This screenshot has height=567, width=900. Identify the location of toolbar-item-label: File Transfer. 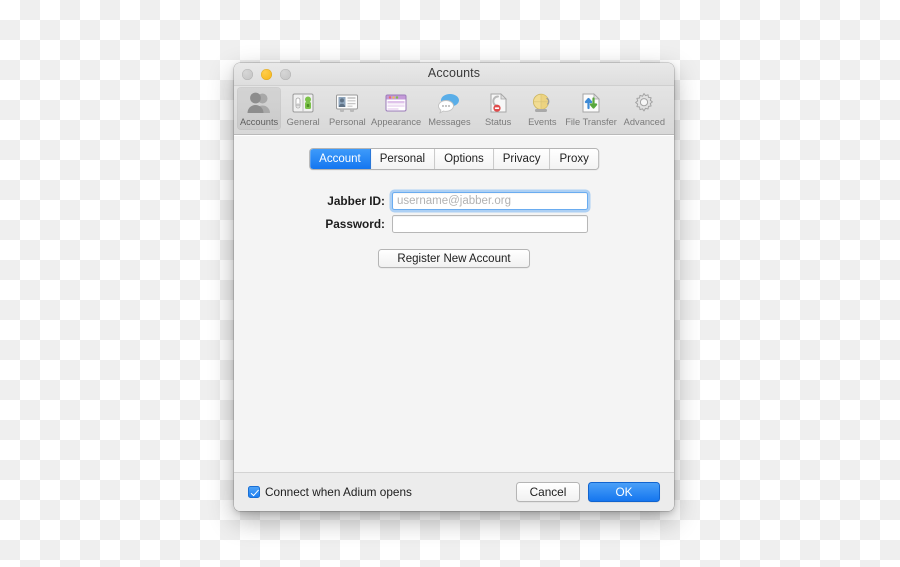
(591, 122).